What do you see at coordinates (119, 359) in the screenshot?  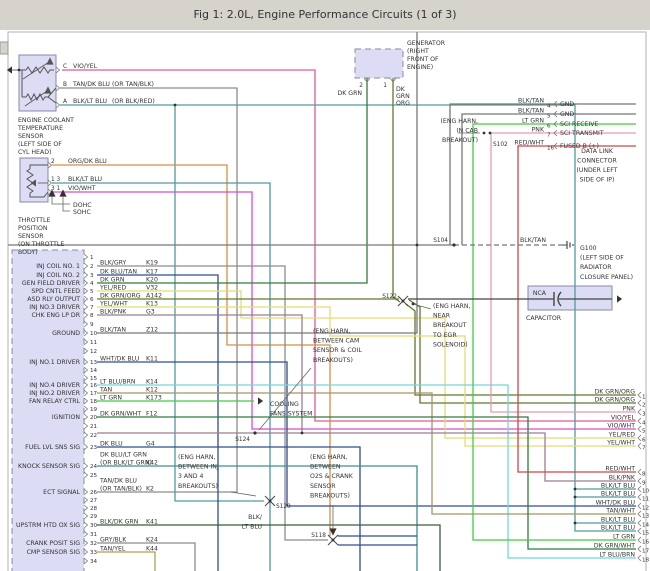 I see `pcm-wire-label: WHT/DK BLU` at bounding box center [119, 359].